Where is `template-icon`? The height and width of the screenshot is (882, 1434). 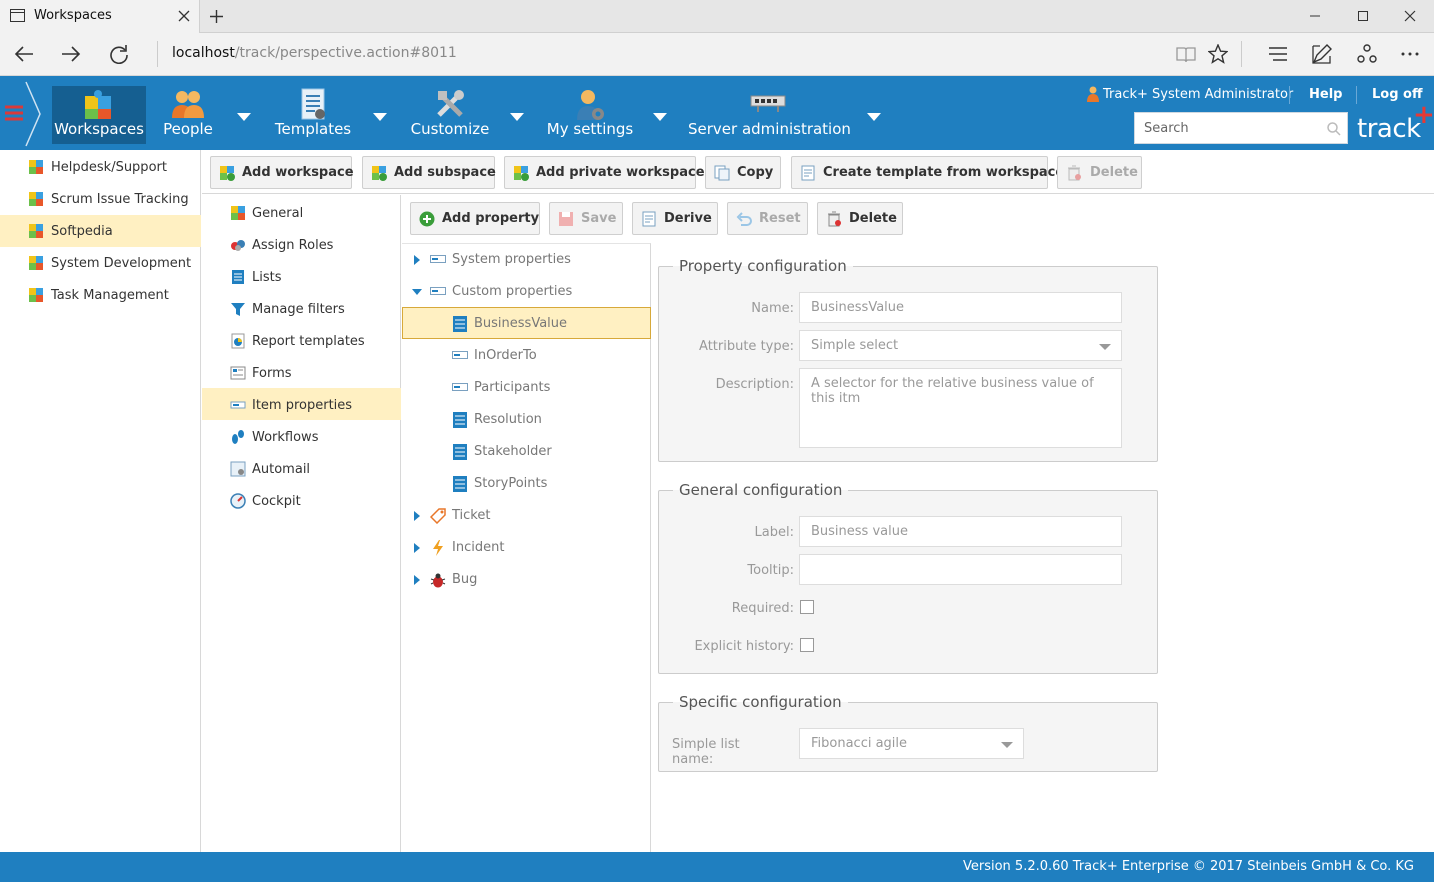
template-icon is located at coordinates (808, 173).